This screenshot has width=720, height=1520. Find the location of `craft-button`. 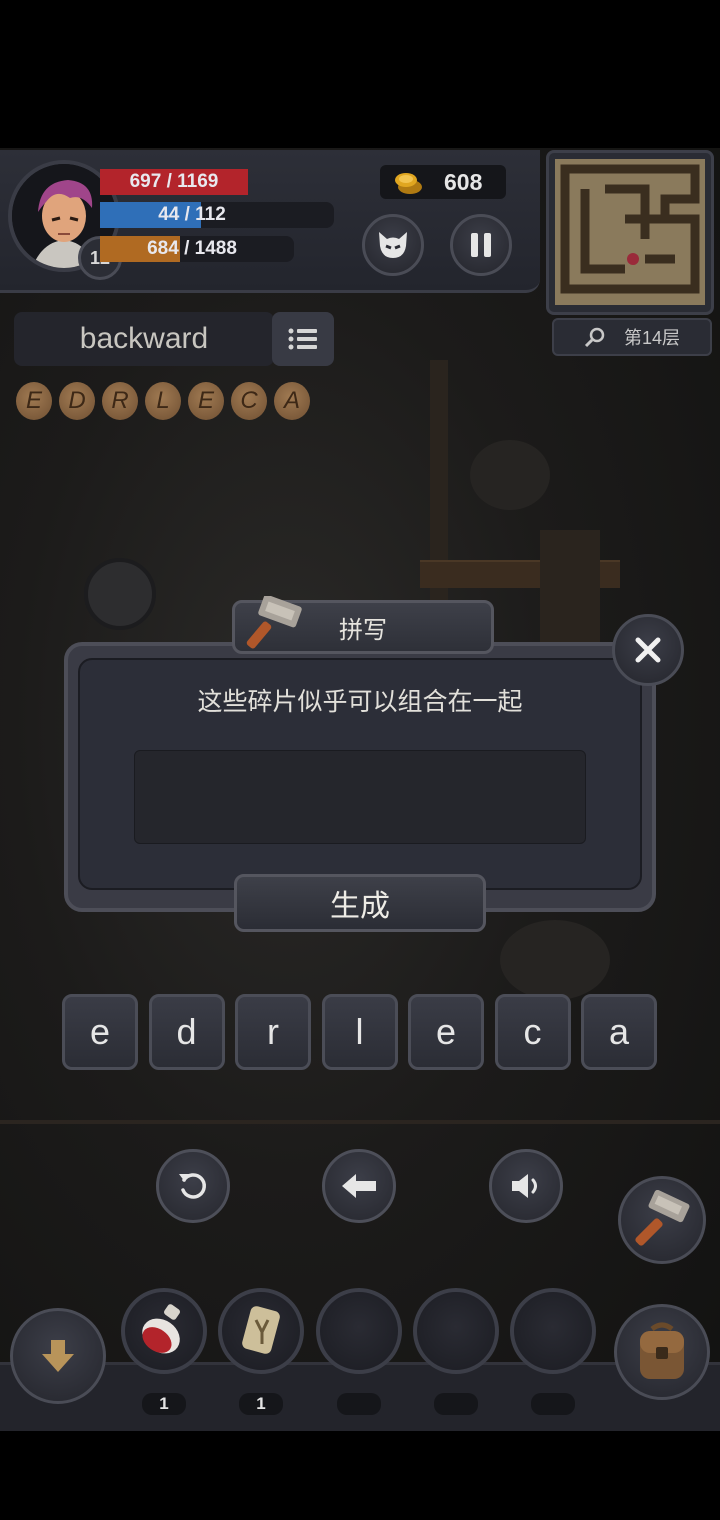

craft-button is located at coordinates (662, 1220).